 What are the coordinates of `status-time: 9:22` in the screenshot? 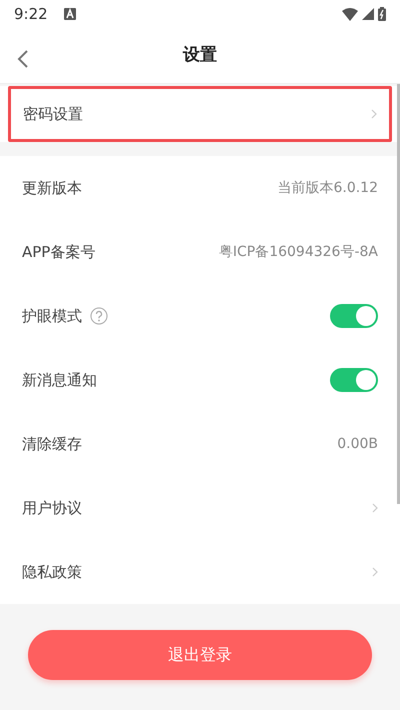 It's located at (31, 14).